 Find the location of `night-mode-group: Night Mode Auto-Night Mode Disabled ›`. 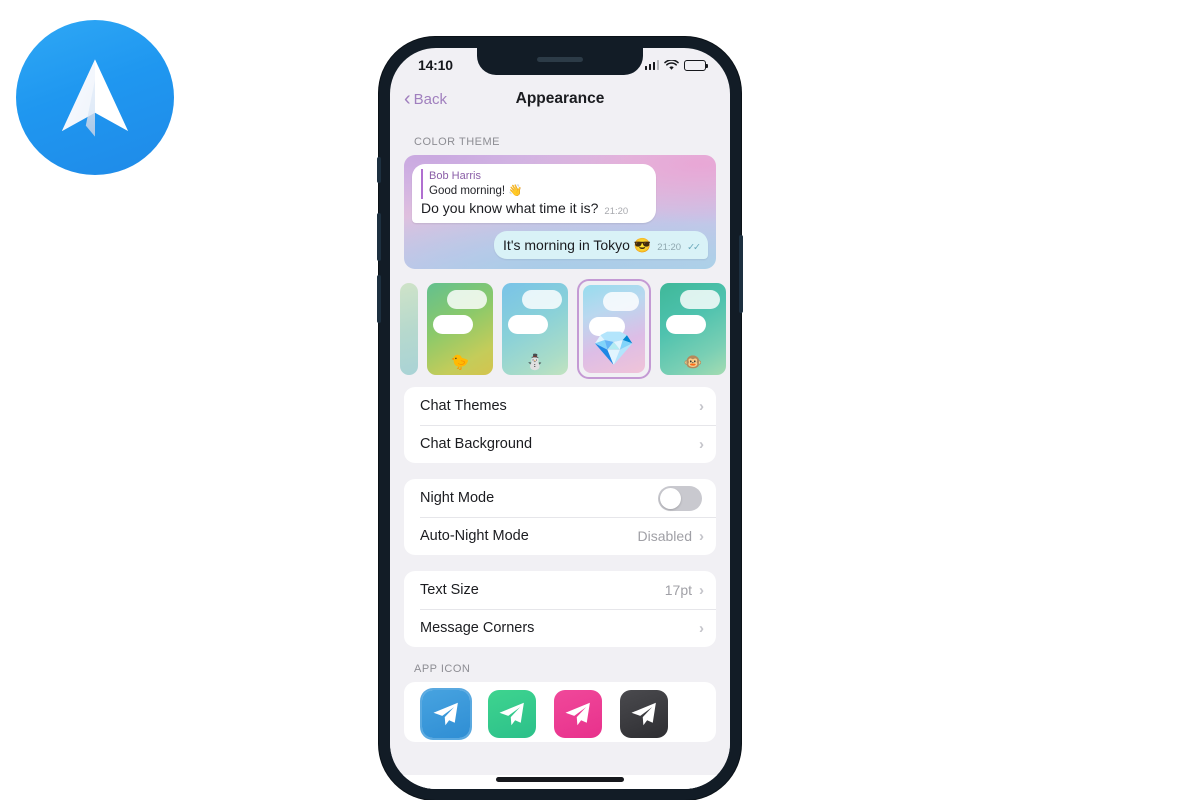

night-mode-group: Night Mode Auto-Night Mode Disabled › is located at coordinates (560, 517).